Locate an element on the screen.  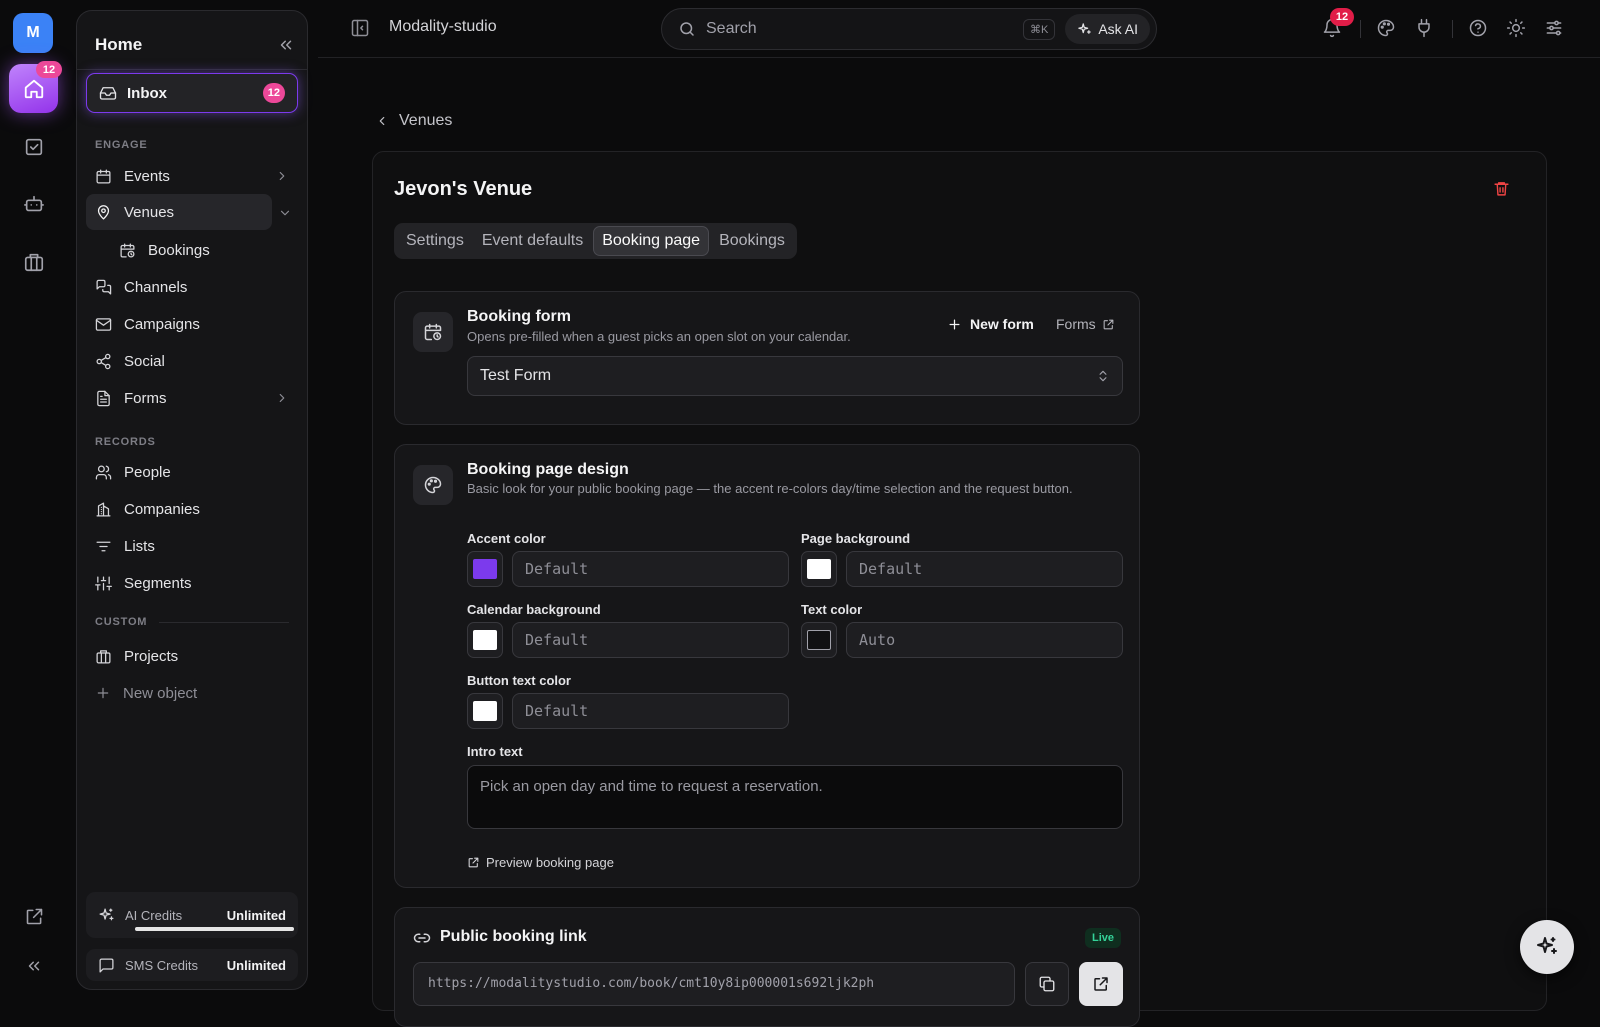
sidebar-item-lists: Lists is located at coordinates (192, 546).